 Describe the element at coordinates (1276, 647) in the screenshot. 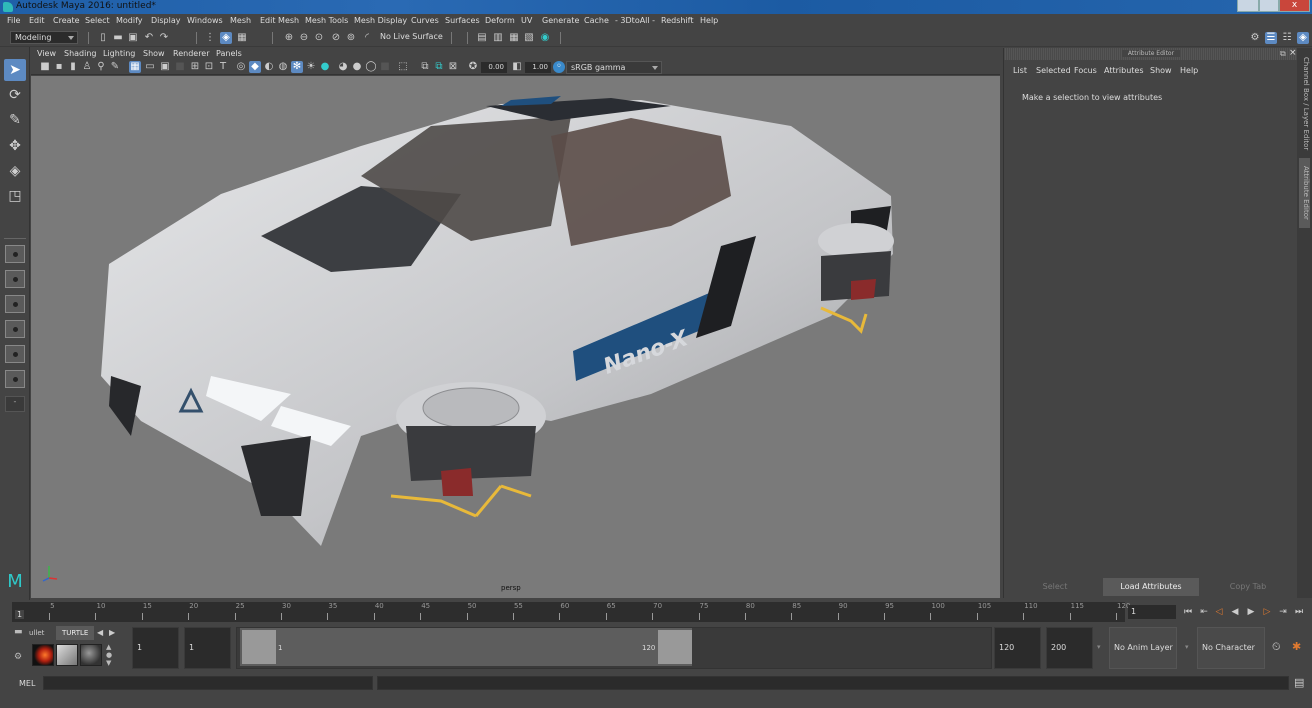

I see `auto-key-icon: ⏲` at that location.